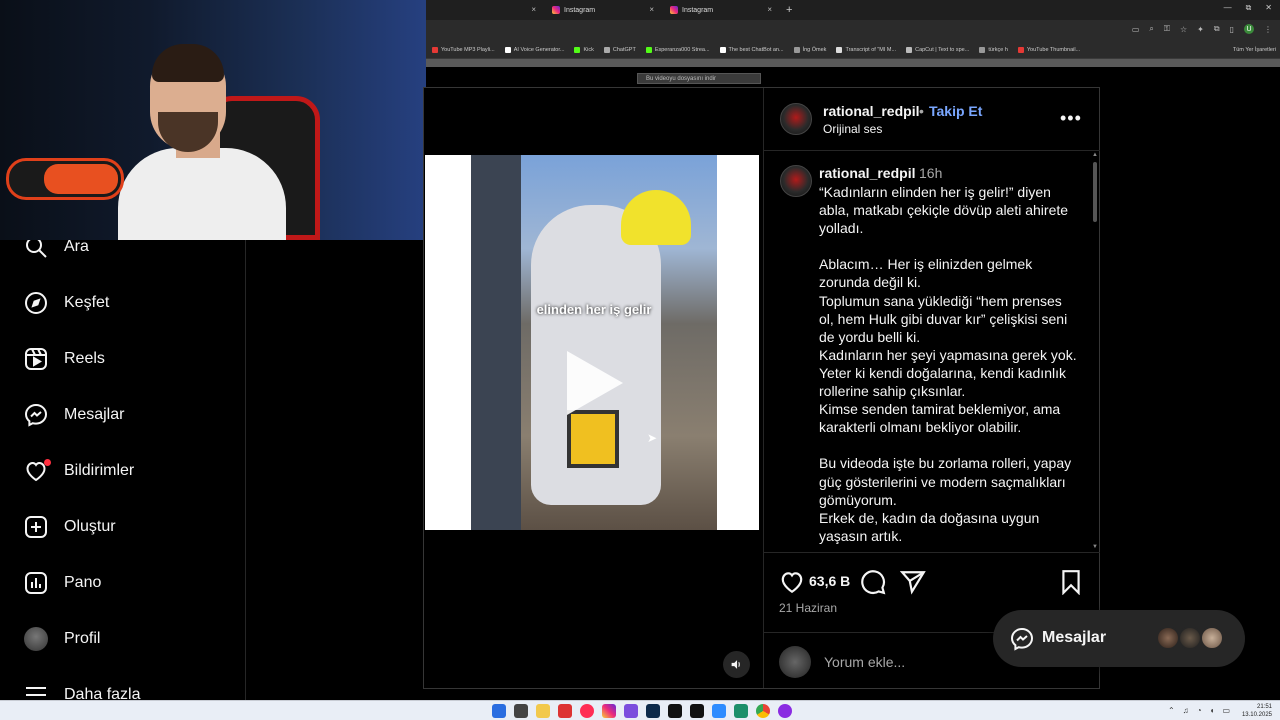 This screenshot has height=720, width=1280. Describe the element at coordinates (829, 581) in the screenshot. I see `like-count: 63,6 B` at that location.